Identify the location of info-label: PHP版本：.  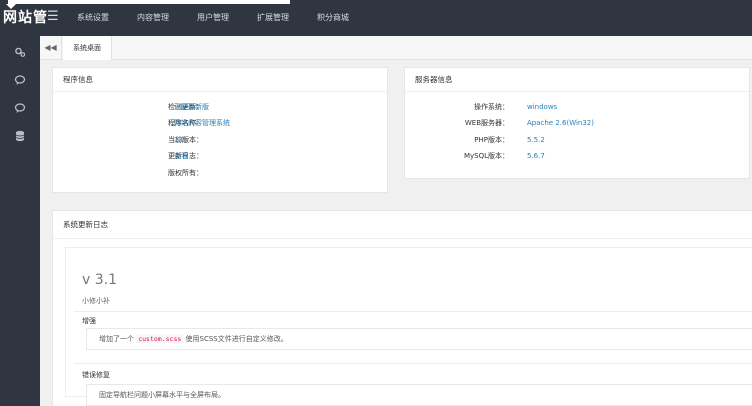
(491, 140).